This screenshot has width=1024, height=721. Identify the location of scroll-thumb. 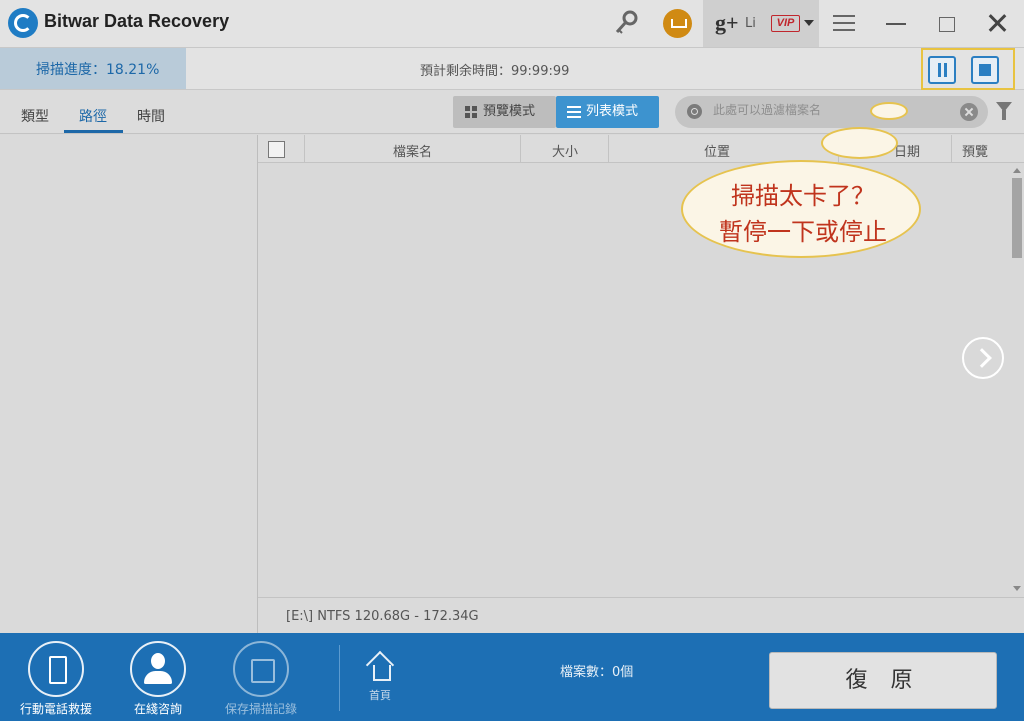
(1017, 218).